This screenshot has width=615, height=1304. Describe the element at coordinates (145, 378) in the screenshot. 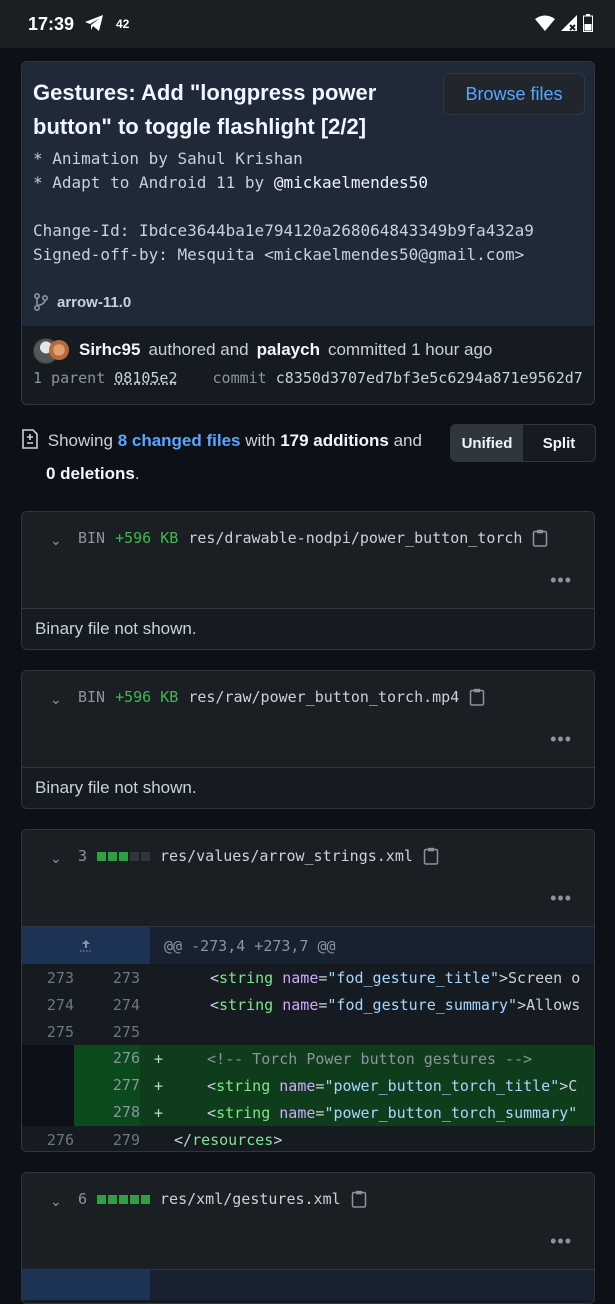

I see `parent-sha-link: 08105e2` at that location.